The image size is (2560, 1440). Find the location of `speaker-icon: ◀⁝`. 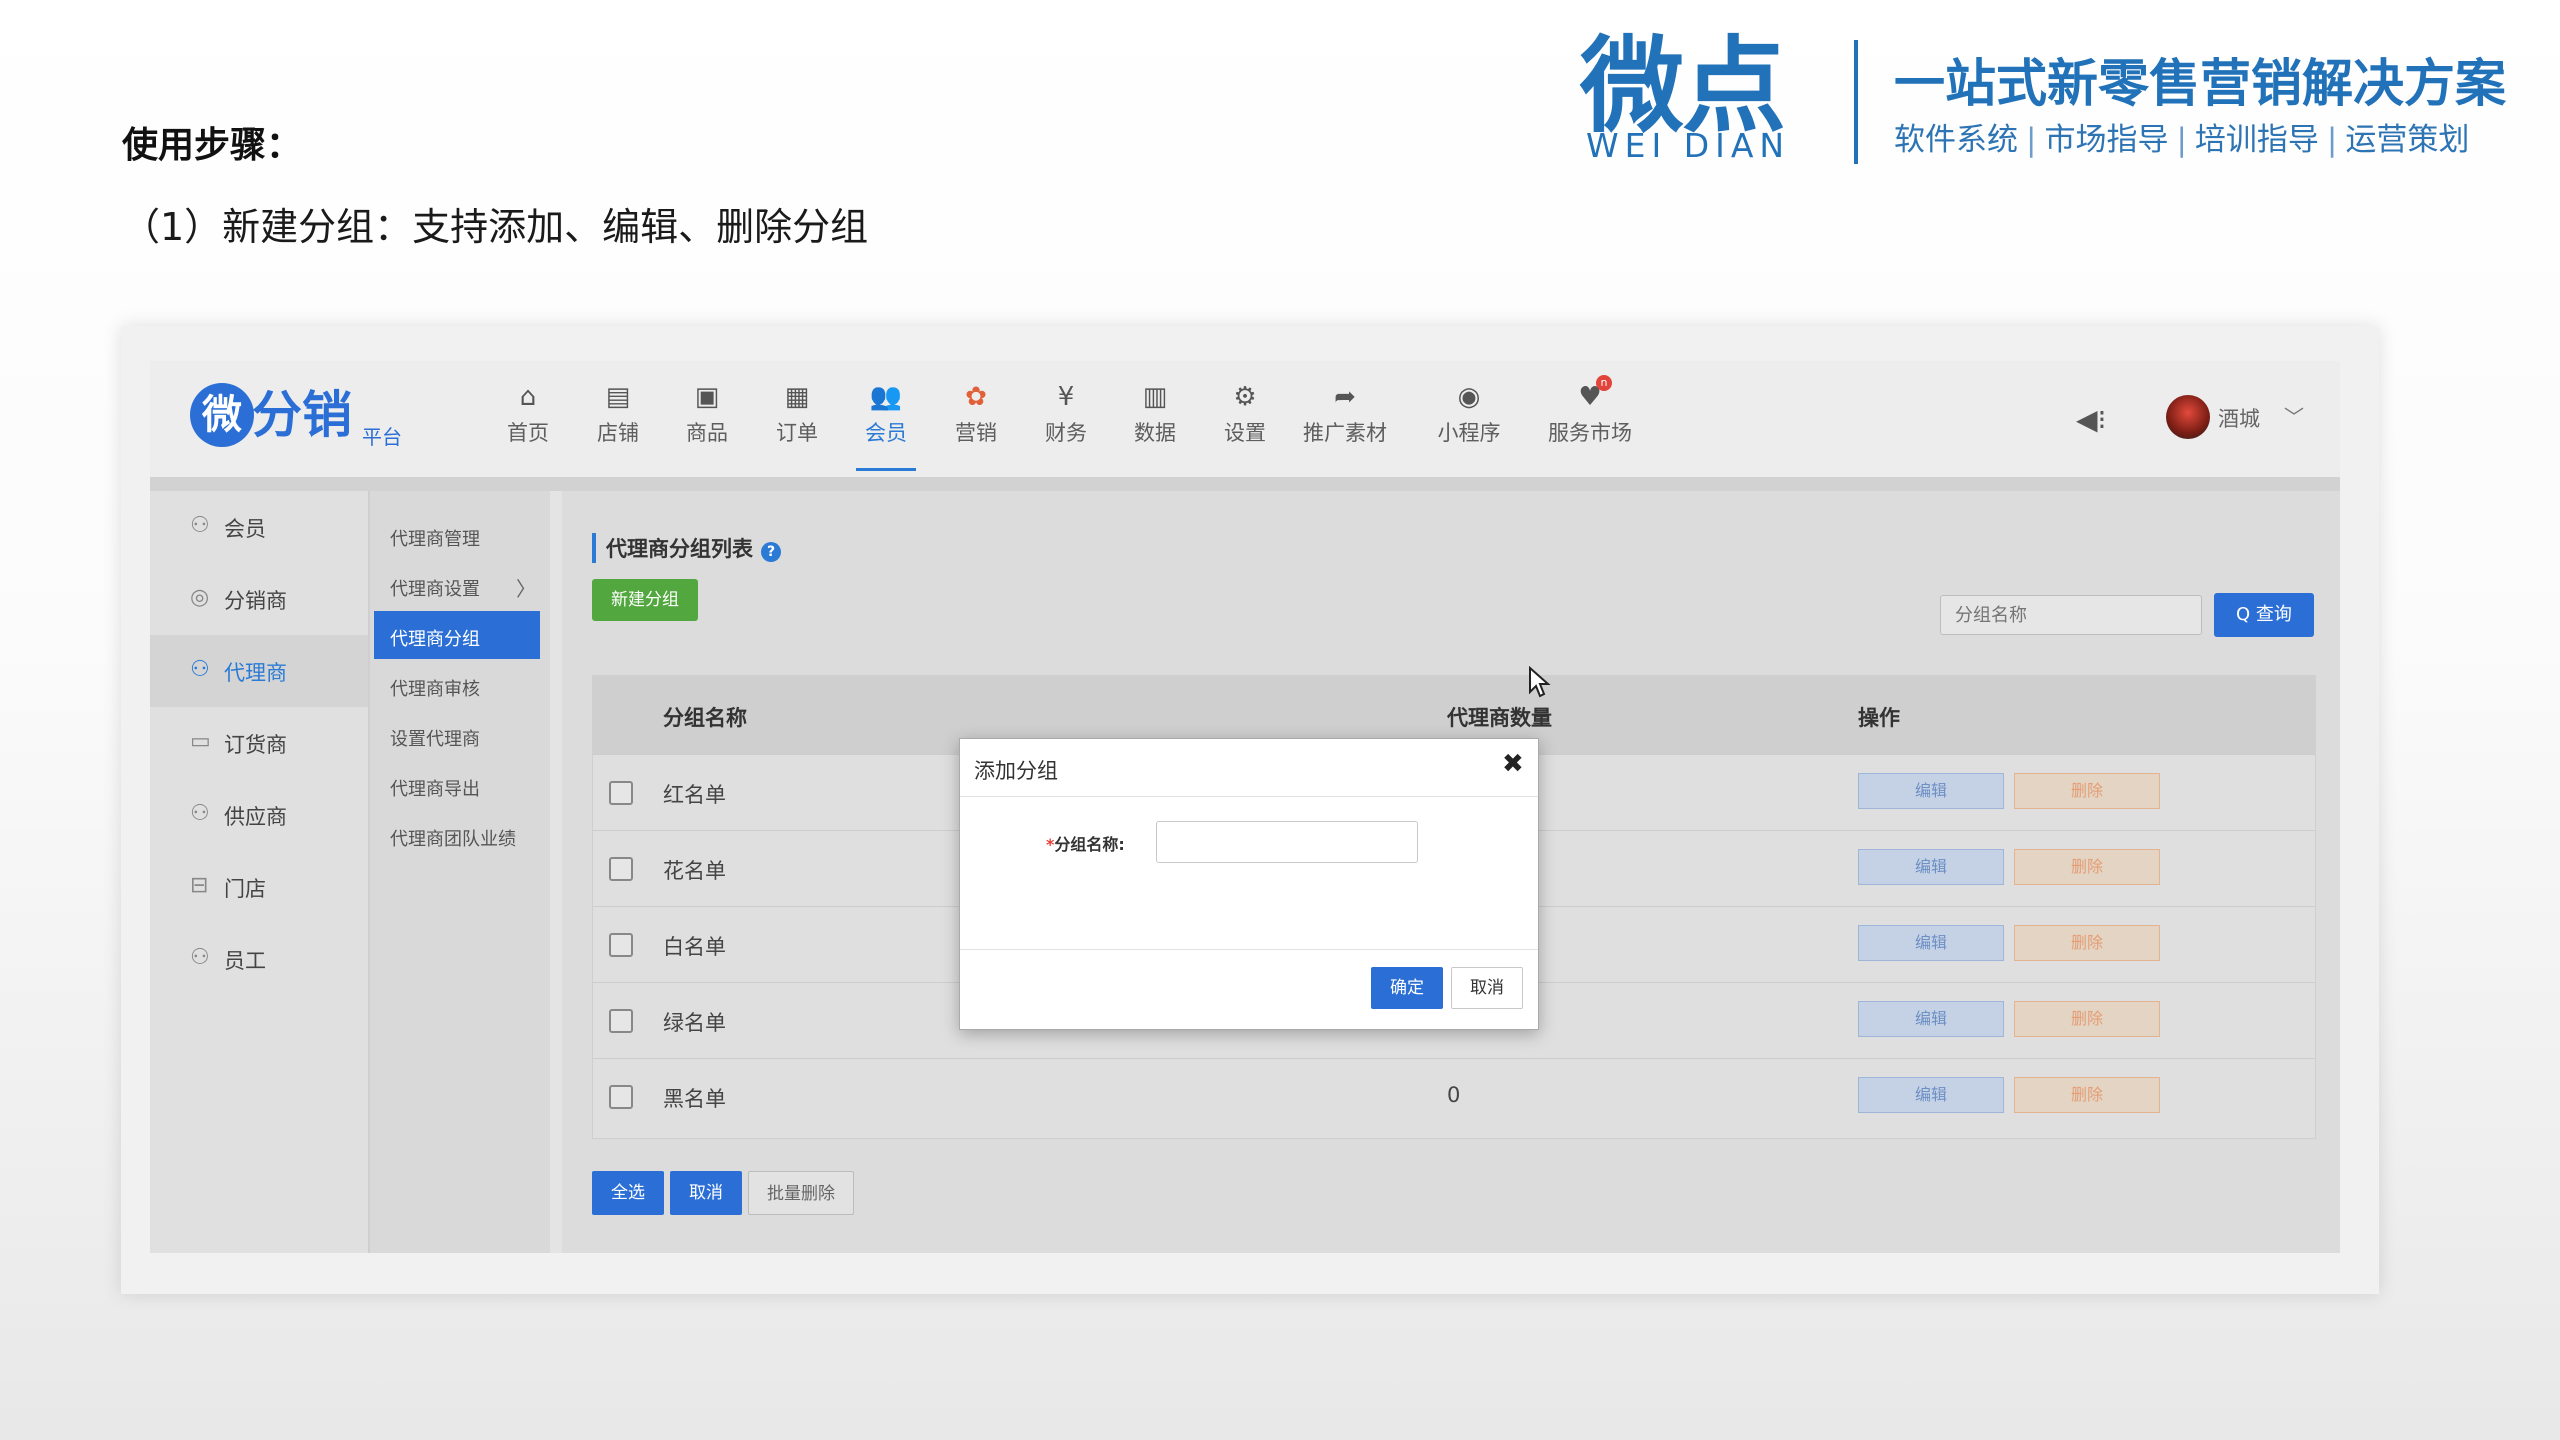

speaker-icon: ◀⁝ is located at coordinates (2091, 419).